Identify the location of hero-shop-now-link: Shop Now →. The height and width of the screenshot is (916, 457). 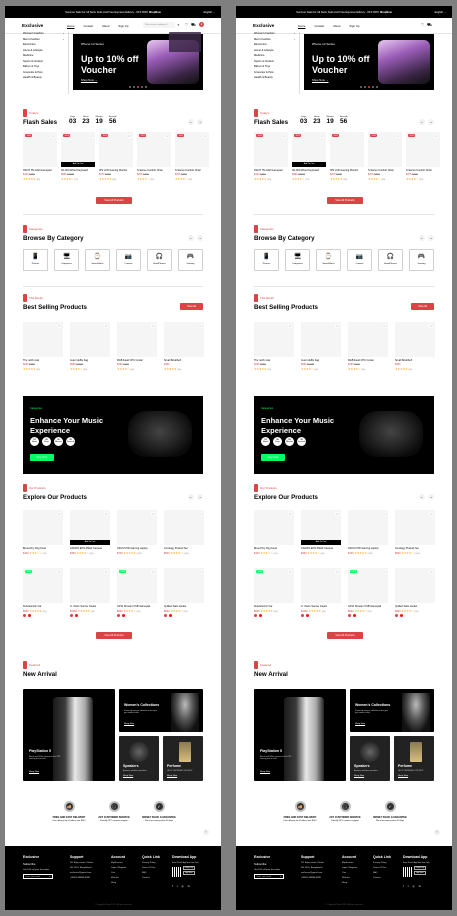
(320, 80).